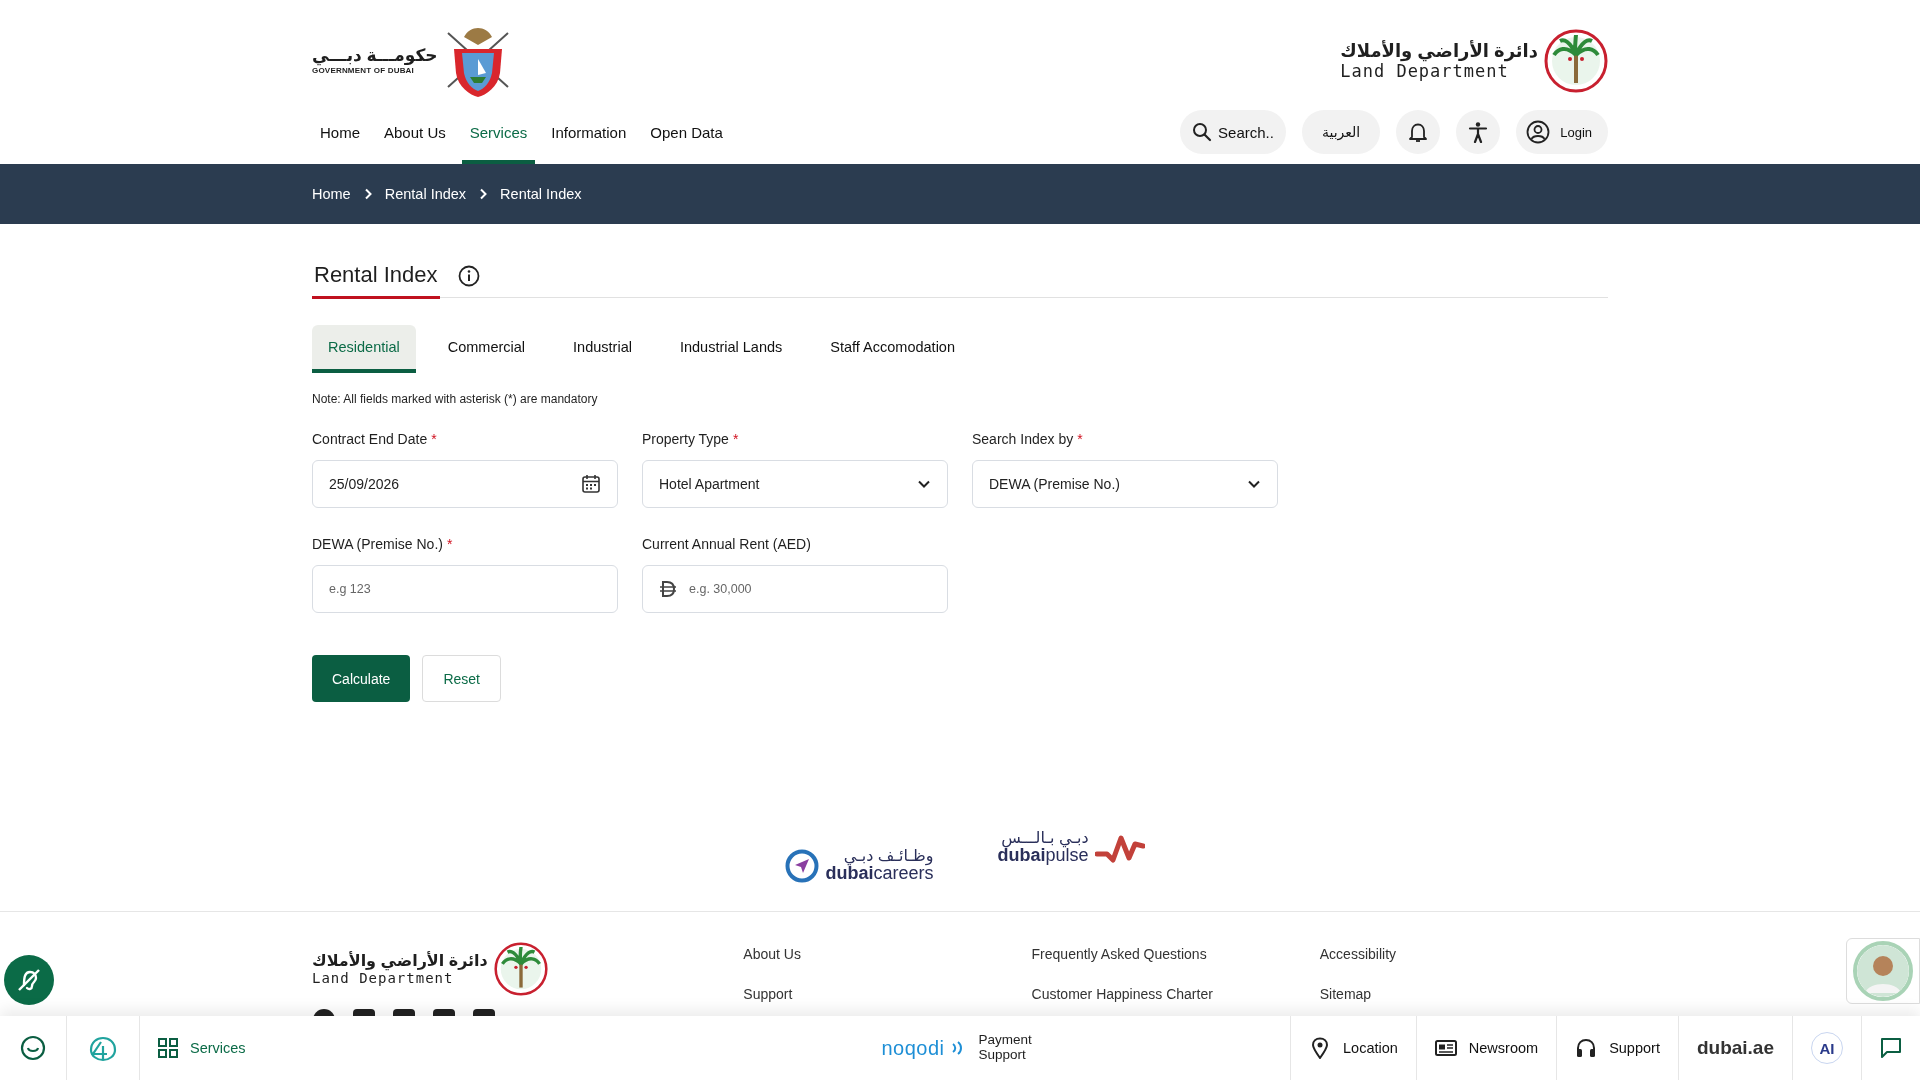 Image resolution: width=1920 pixels, height=1080 pixels. Describe the element at coordinates (376, 275) in the screenshot. I see `page-title: Rental Index` at that location.